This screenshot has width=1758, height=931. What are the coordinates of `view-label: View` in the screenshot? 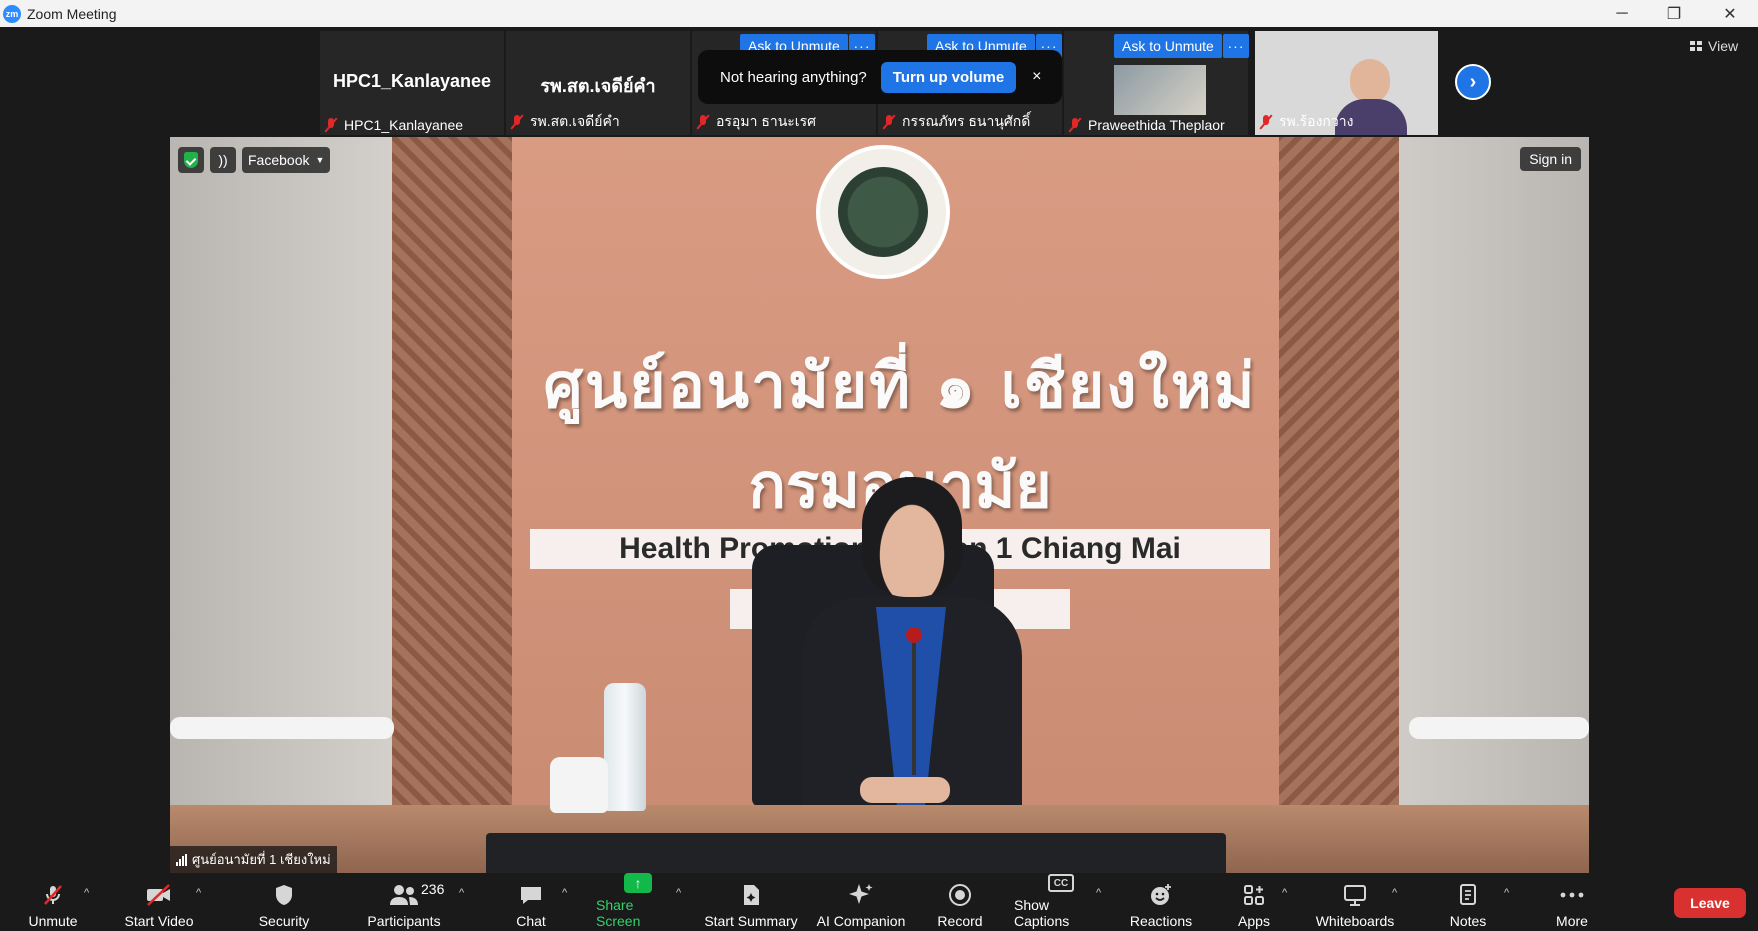 It's located at (1723, 46).